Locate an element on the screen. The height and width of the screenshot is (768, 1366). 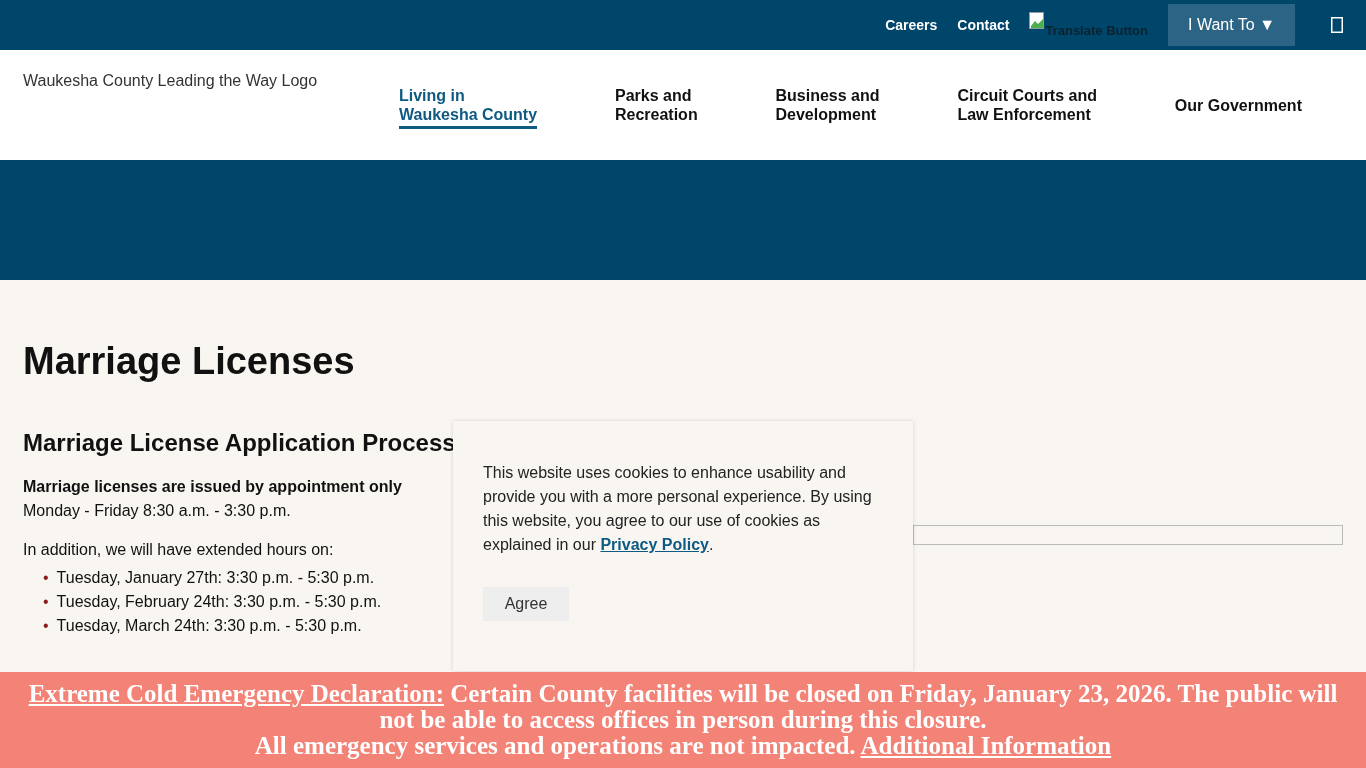
nav-link: Our Government is located at coordinates (1238, 107).